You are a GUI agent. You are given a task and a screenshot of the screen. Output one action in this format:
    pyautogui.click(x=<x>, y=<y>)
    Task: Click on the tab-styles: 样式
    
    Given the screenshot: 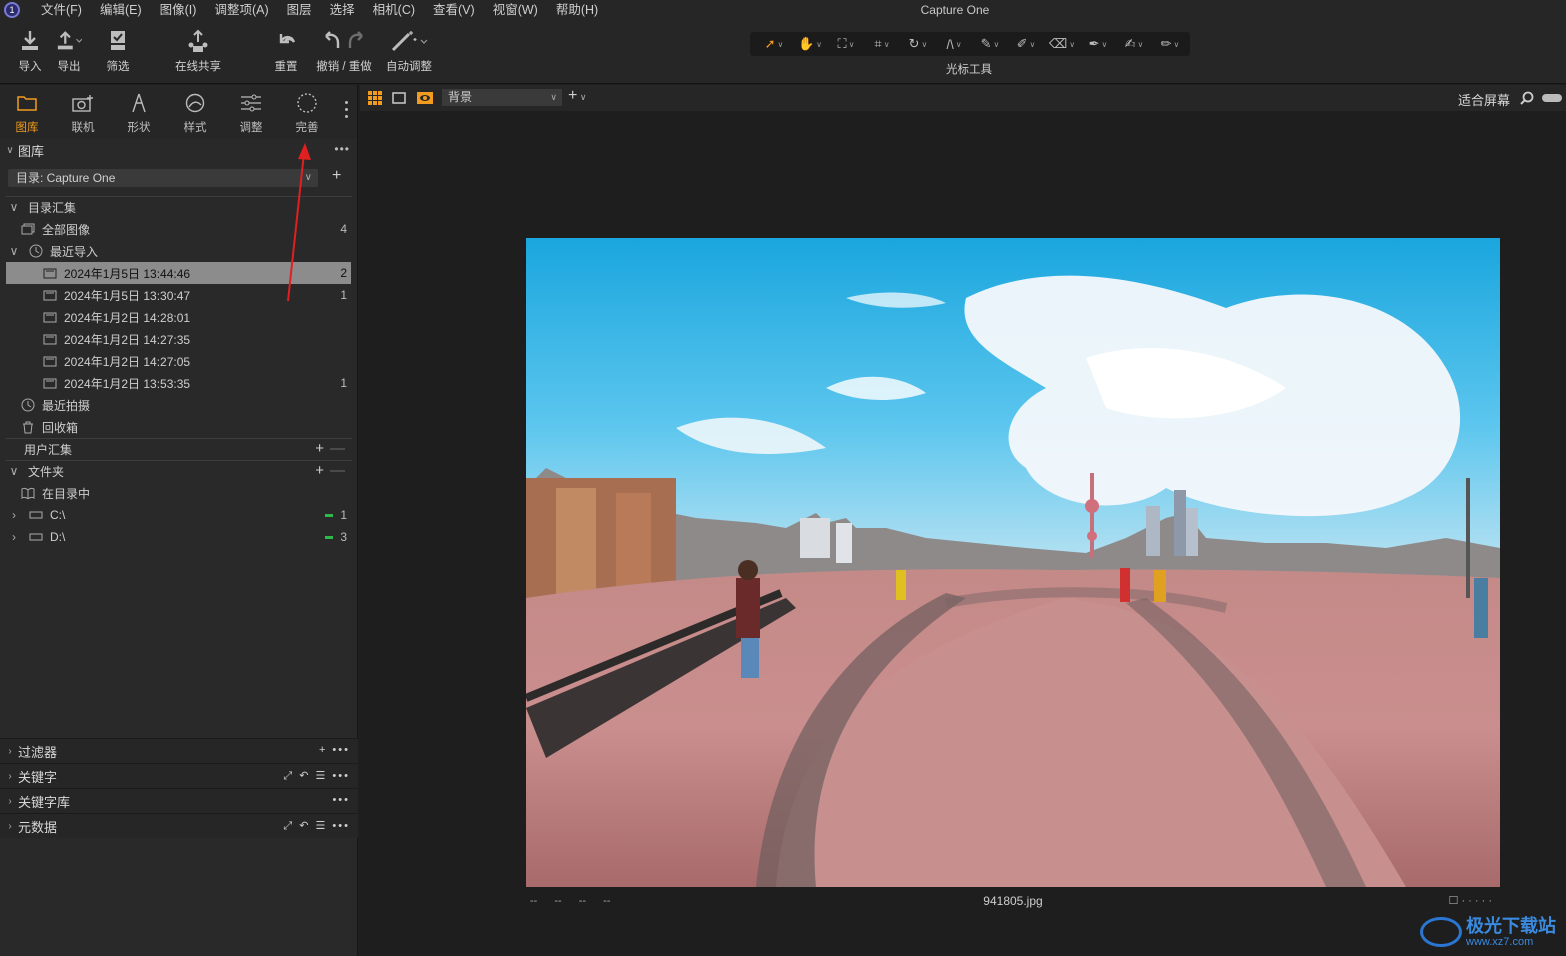 What is the action you would take?
    pyautogui.click(x=195, y=113)
    